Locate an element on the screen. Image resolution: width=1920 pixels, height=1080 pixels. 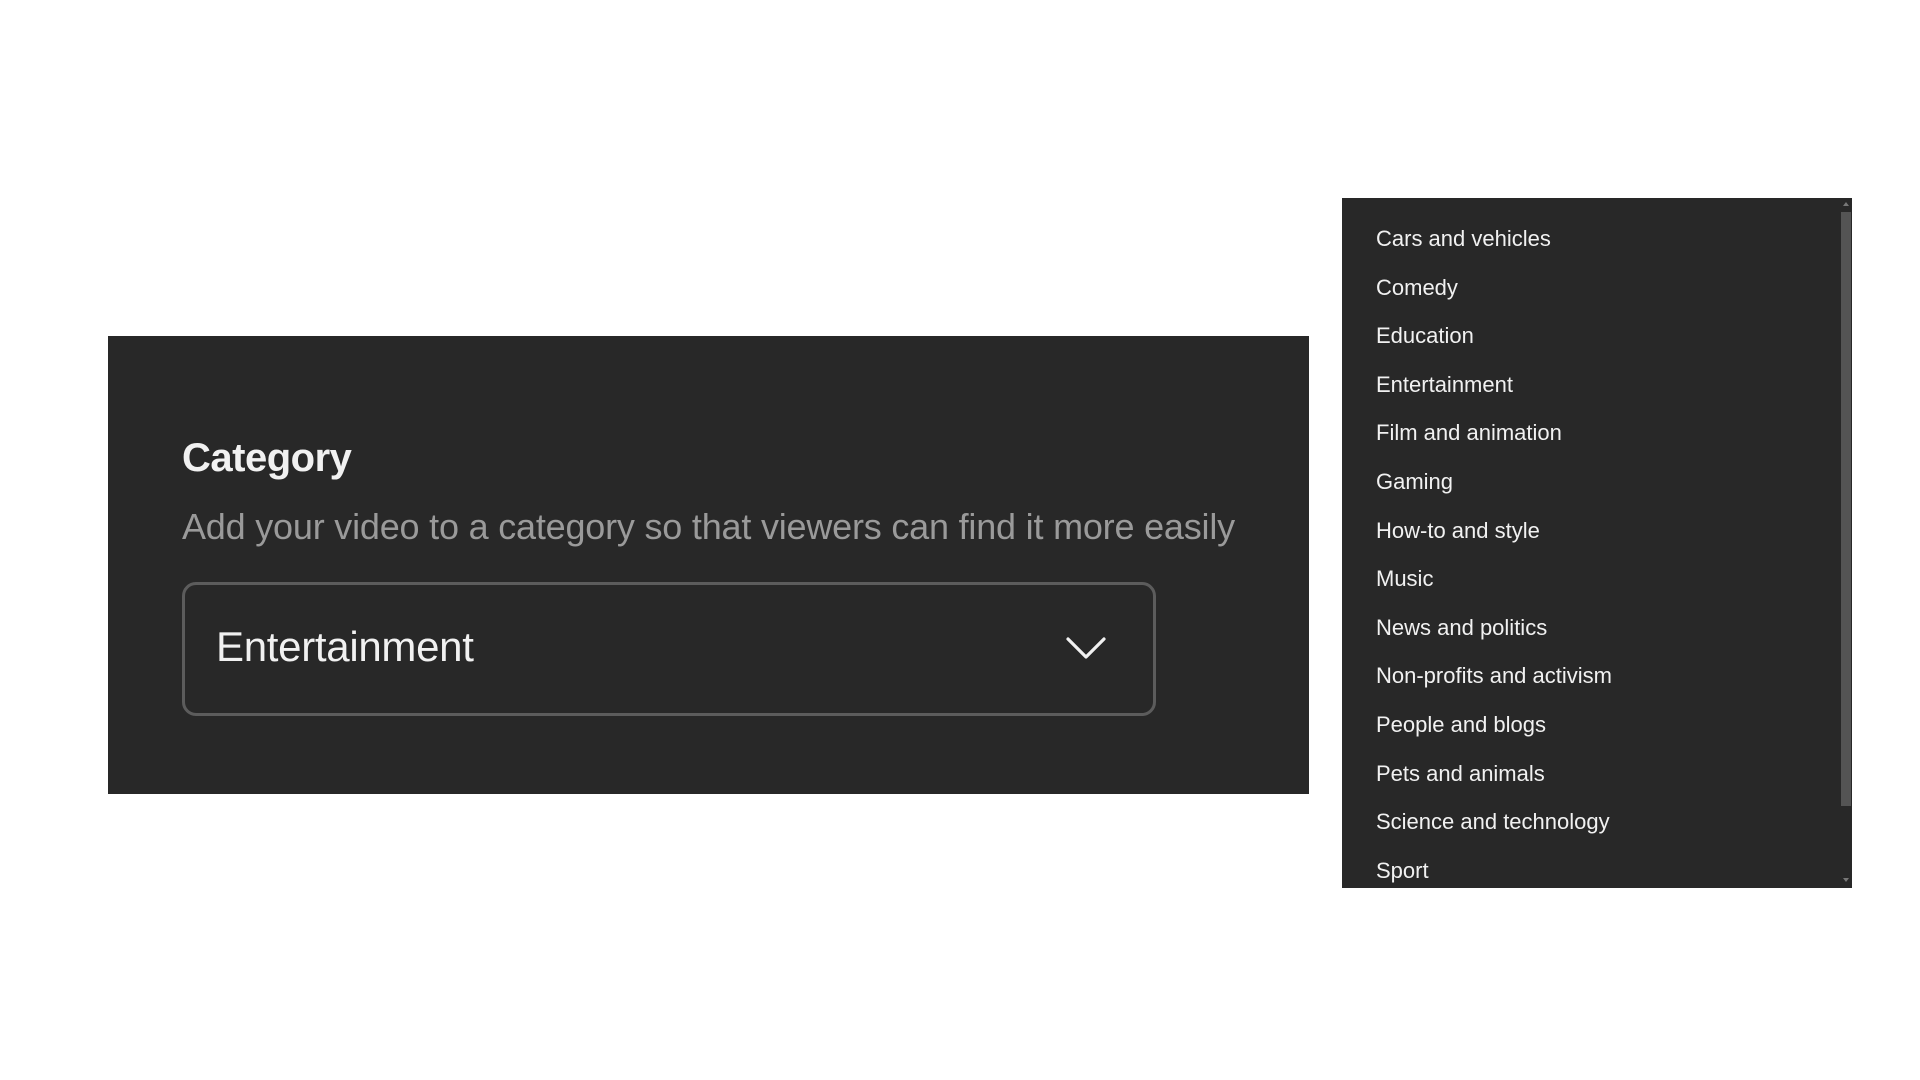
dropdown-item-sport: Sport is located at coordinates (1589, 867).